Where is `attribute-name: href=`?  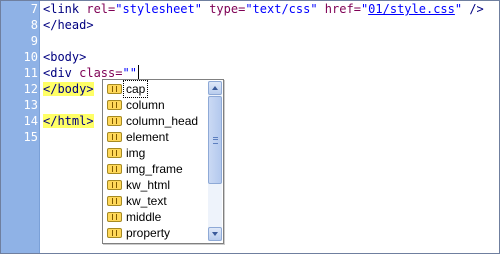
attribute-name: href= is located at coordinates (339, 9).